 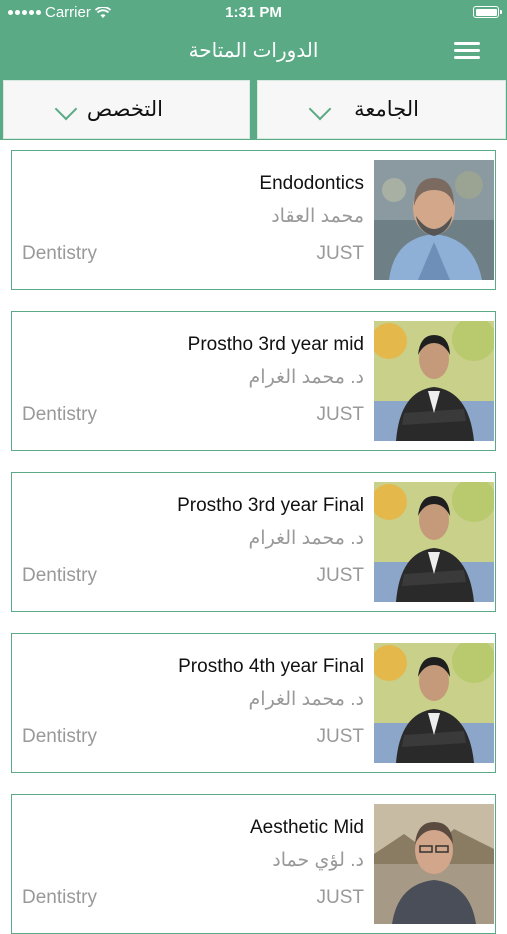 I want to click on status-bar: Carrier 1:31 PM, so click(x=253, y=13).